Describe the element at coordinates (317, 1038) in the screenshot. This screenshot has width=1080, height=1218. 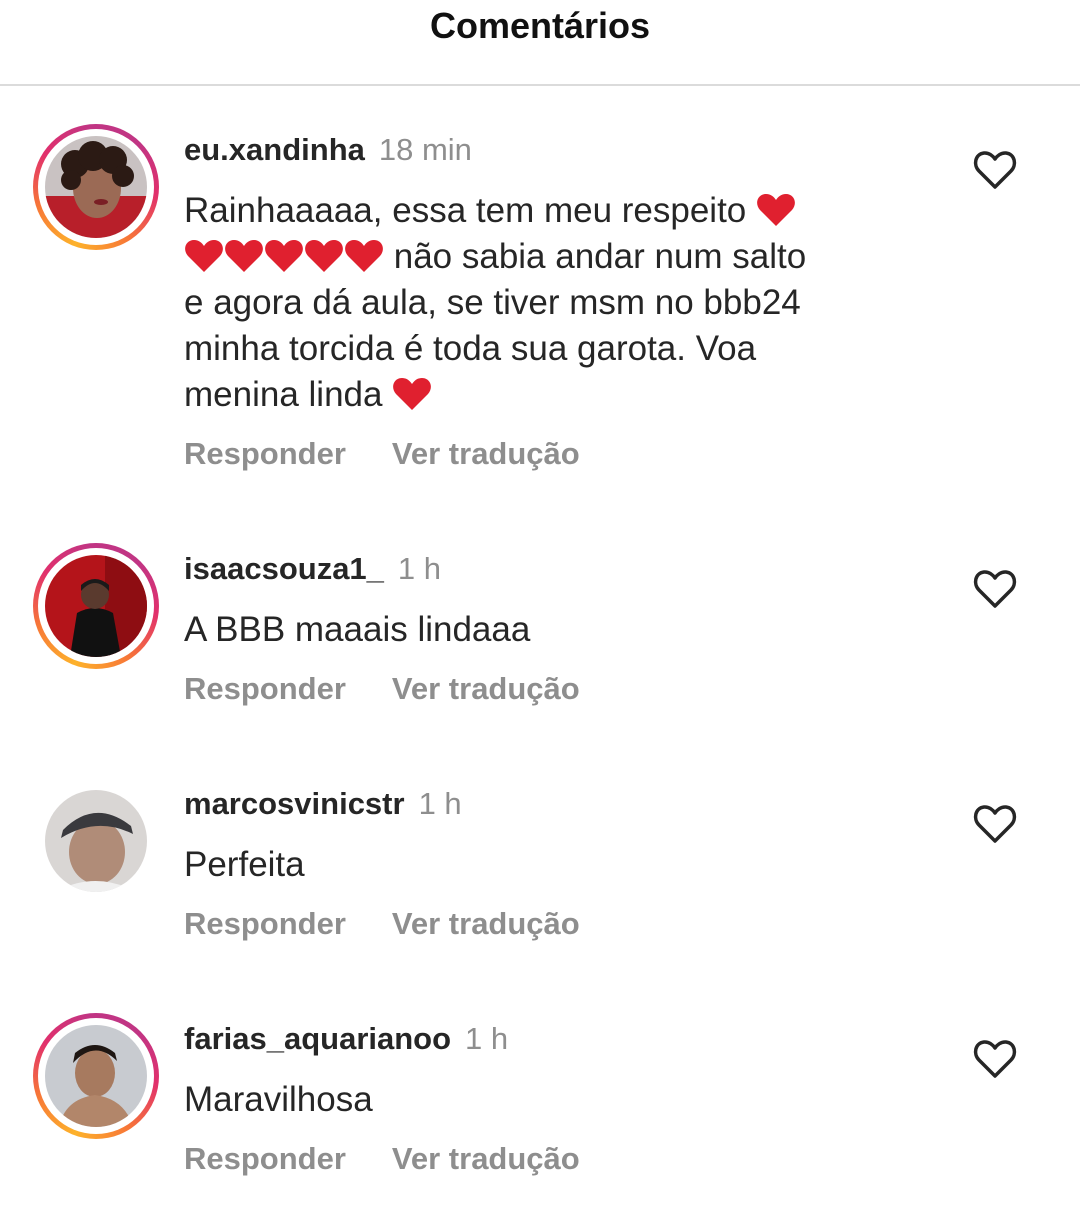
I see `username: farias_aquarianoo` at that location.